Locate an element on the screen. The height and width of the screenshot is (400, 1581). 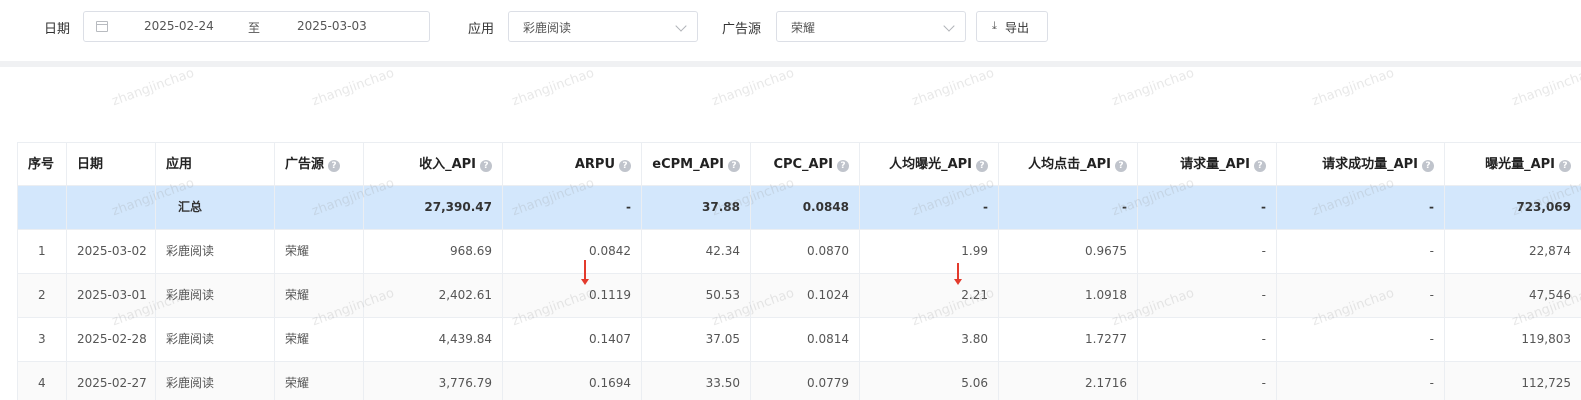
table-cell: 0.1024 is located at coordinates (804, 295).